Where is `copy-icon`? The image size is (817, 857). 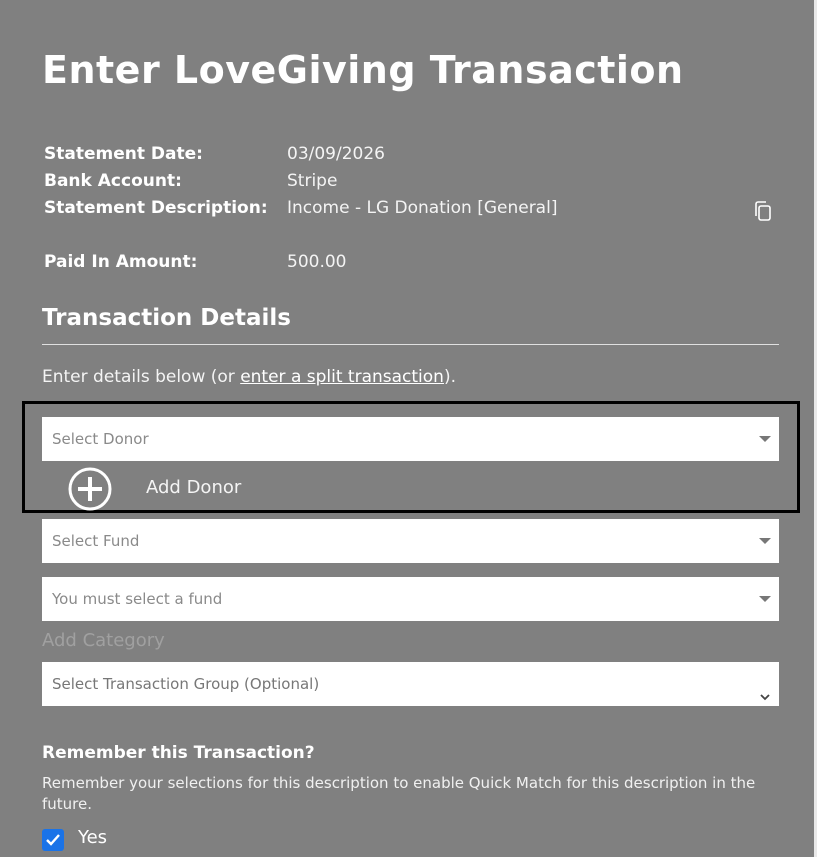 copy-icon is located at coordinates (763, 211).